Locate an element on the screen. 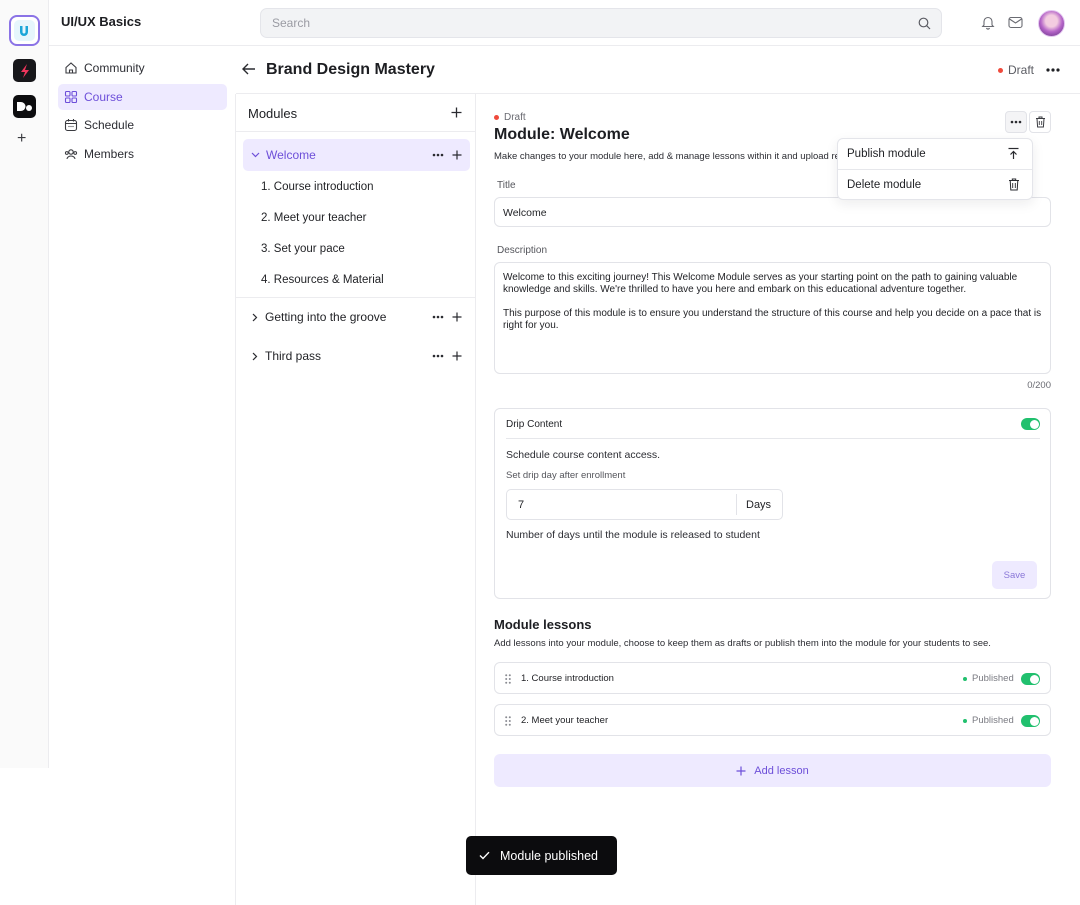  lesson-row: 1. Course introduction Published is located at coordinates (772, 678).